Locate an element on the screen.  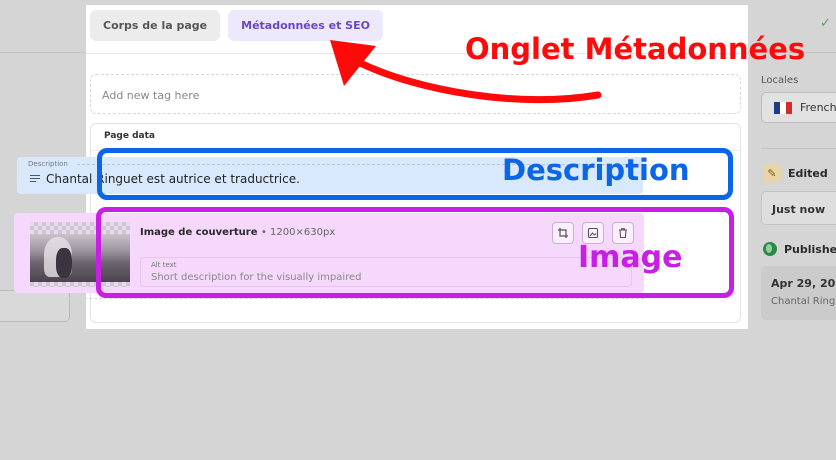
tab-bar: Corps de la page Métadonnées et SEO is located at coordinates (236, 25).